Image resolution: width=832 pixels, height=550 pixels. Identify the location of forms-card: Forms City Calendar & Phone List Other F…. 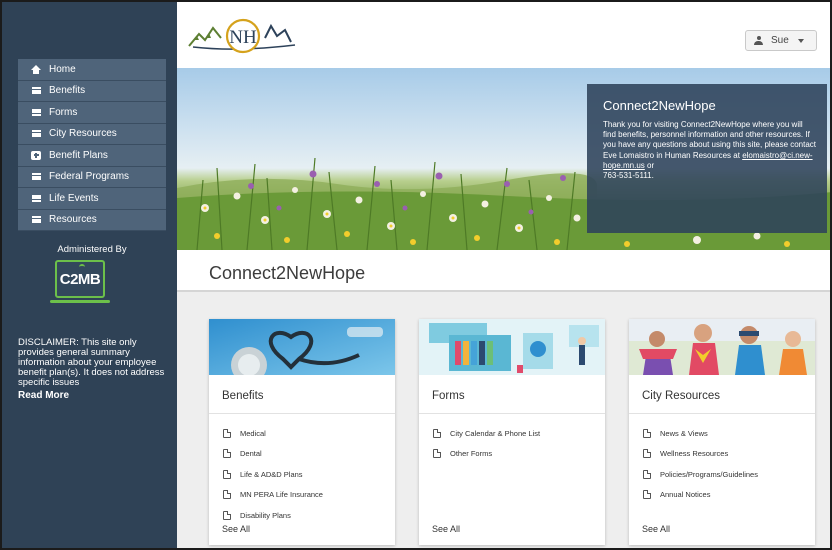
(512, 432).